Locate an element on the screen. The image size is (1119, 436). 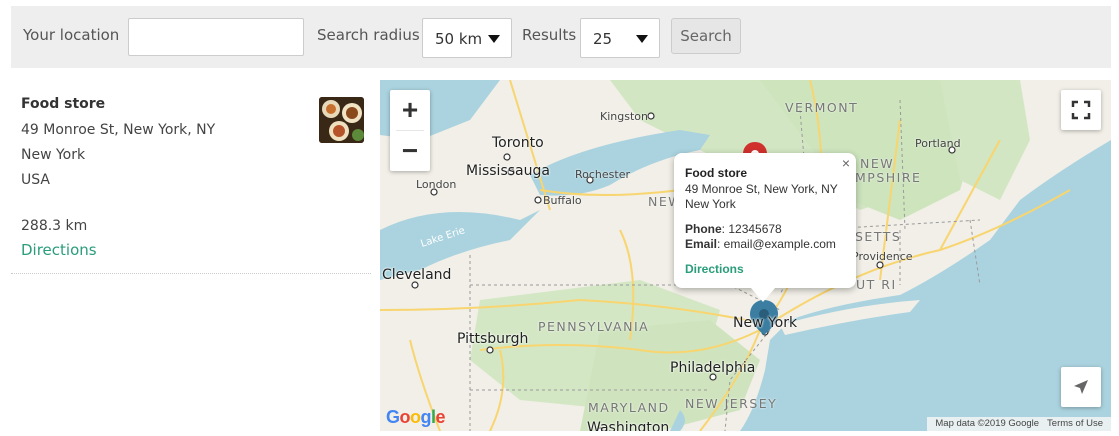
google-logo: Google is located at coordinates (416, 417).